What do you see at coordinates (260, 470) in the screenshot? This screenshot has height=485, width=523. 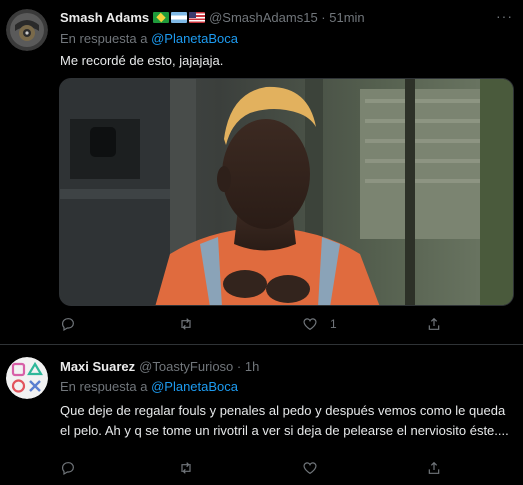 I see `tweet-actions` at bounding box center [260, 470].